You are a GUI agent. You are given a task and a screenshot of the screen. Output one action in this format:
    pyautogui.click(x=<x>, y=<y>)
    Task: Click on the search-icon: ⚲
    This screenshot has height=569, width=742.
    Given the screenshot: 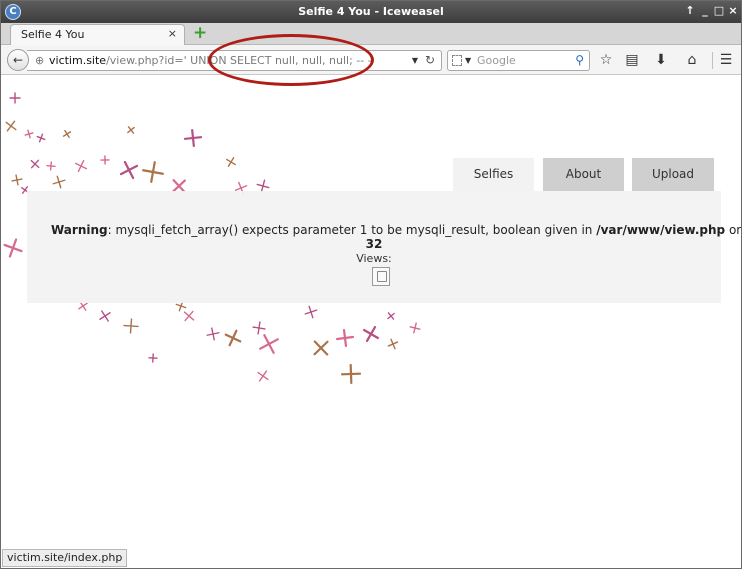 What is the action you would take?
    pyautogui.click(x=579, y=60)
    